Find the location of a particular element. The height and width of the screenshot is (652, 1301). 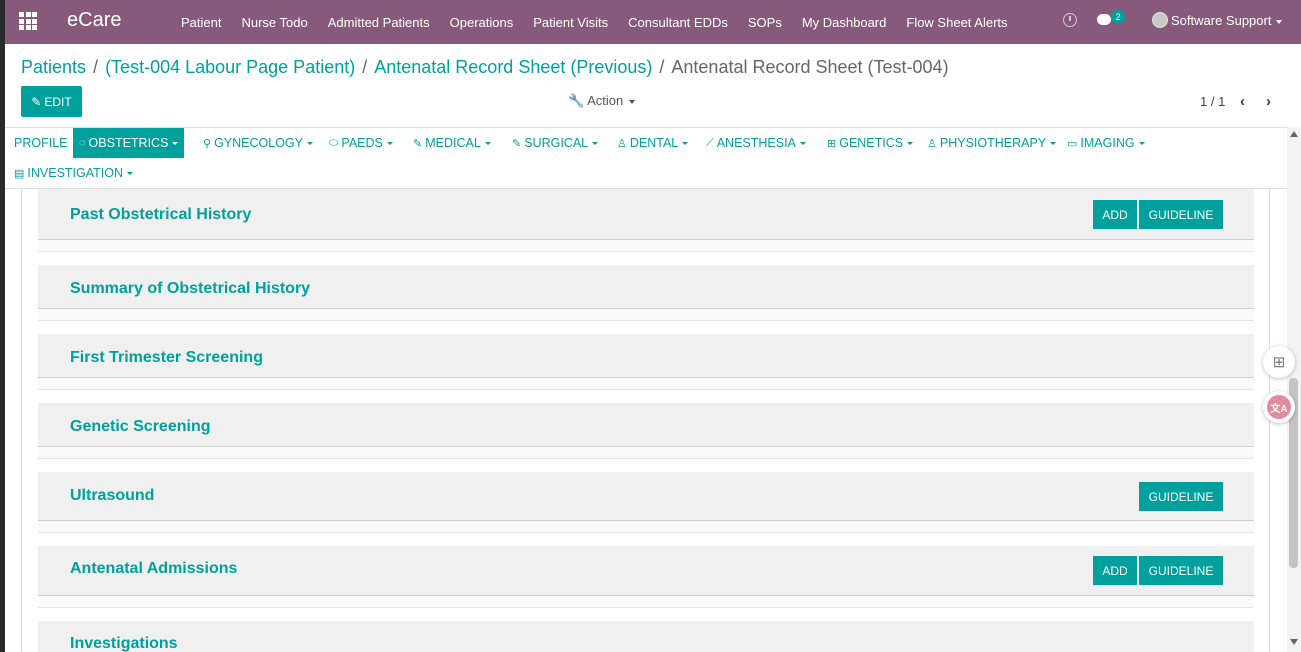

tab-physiotherapy: ♙ PHYSIOTHERAPY is located at coordinates (992, 143).